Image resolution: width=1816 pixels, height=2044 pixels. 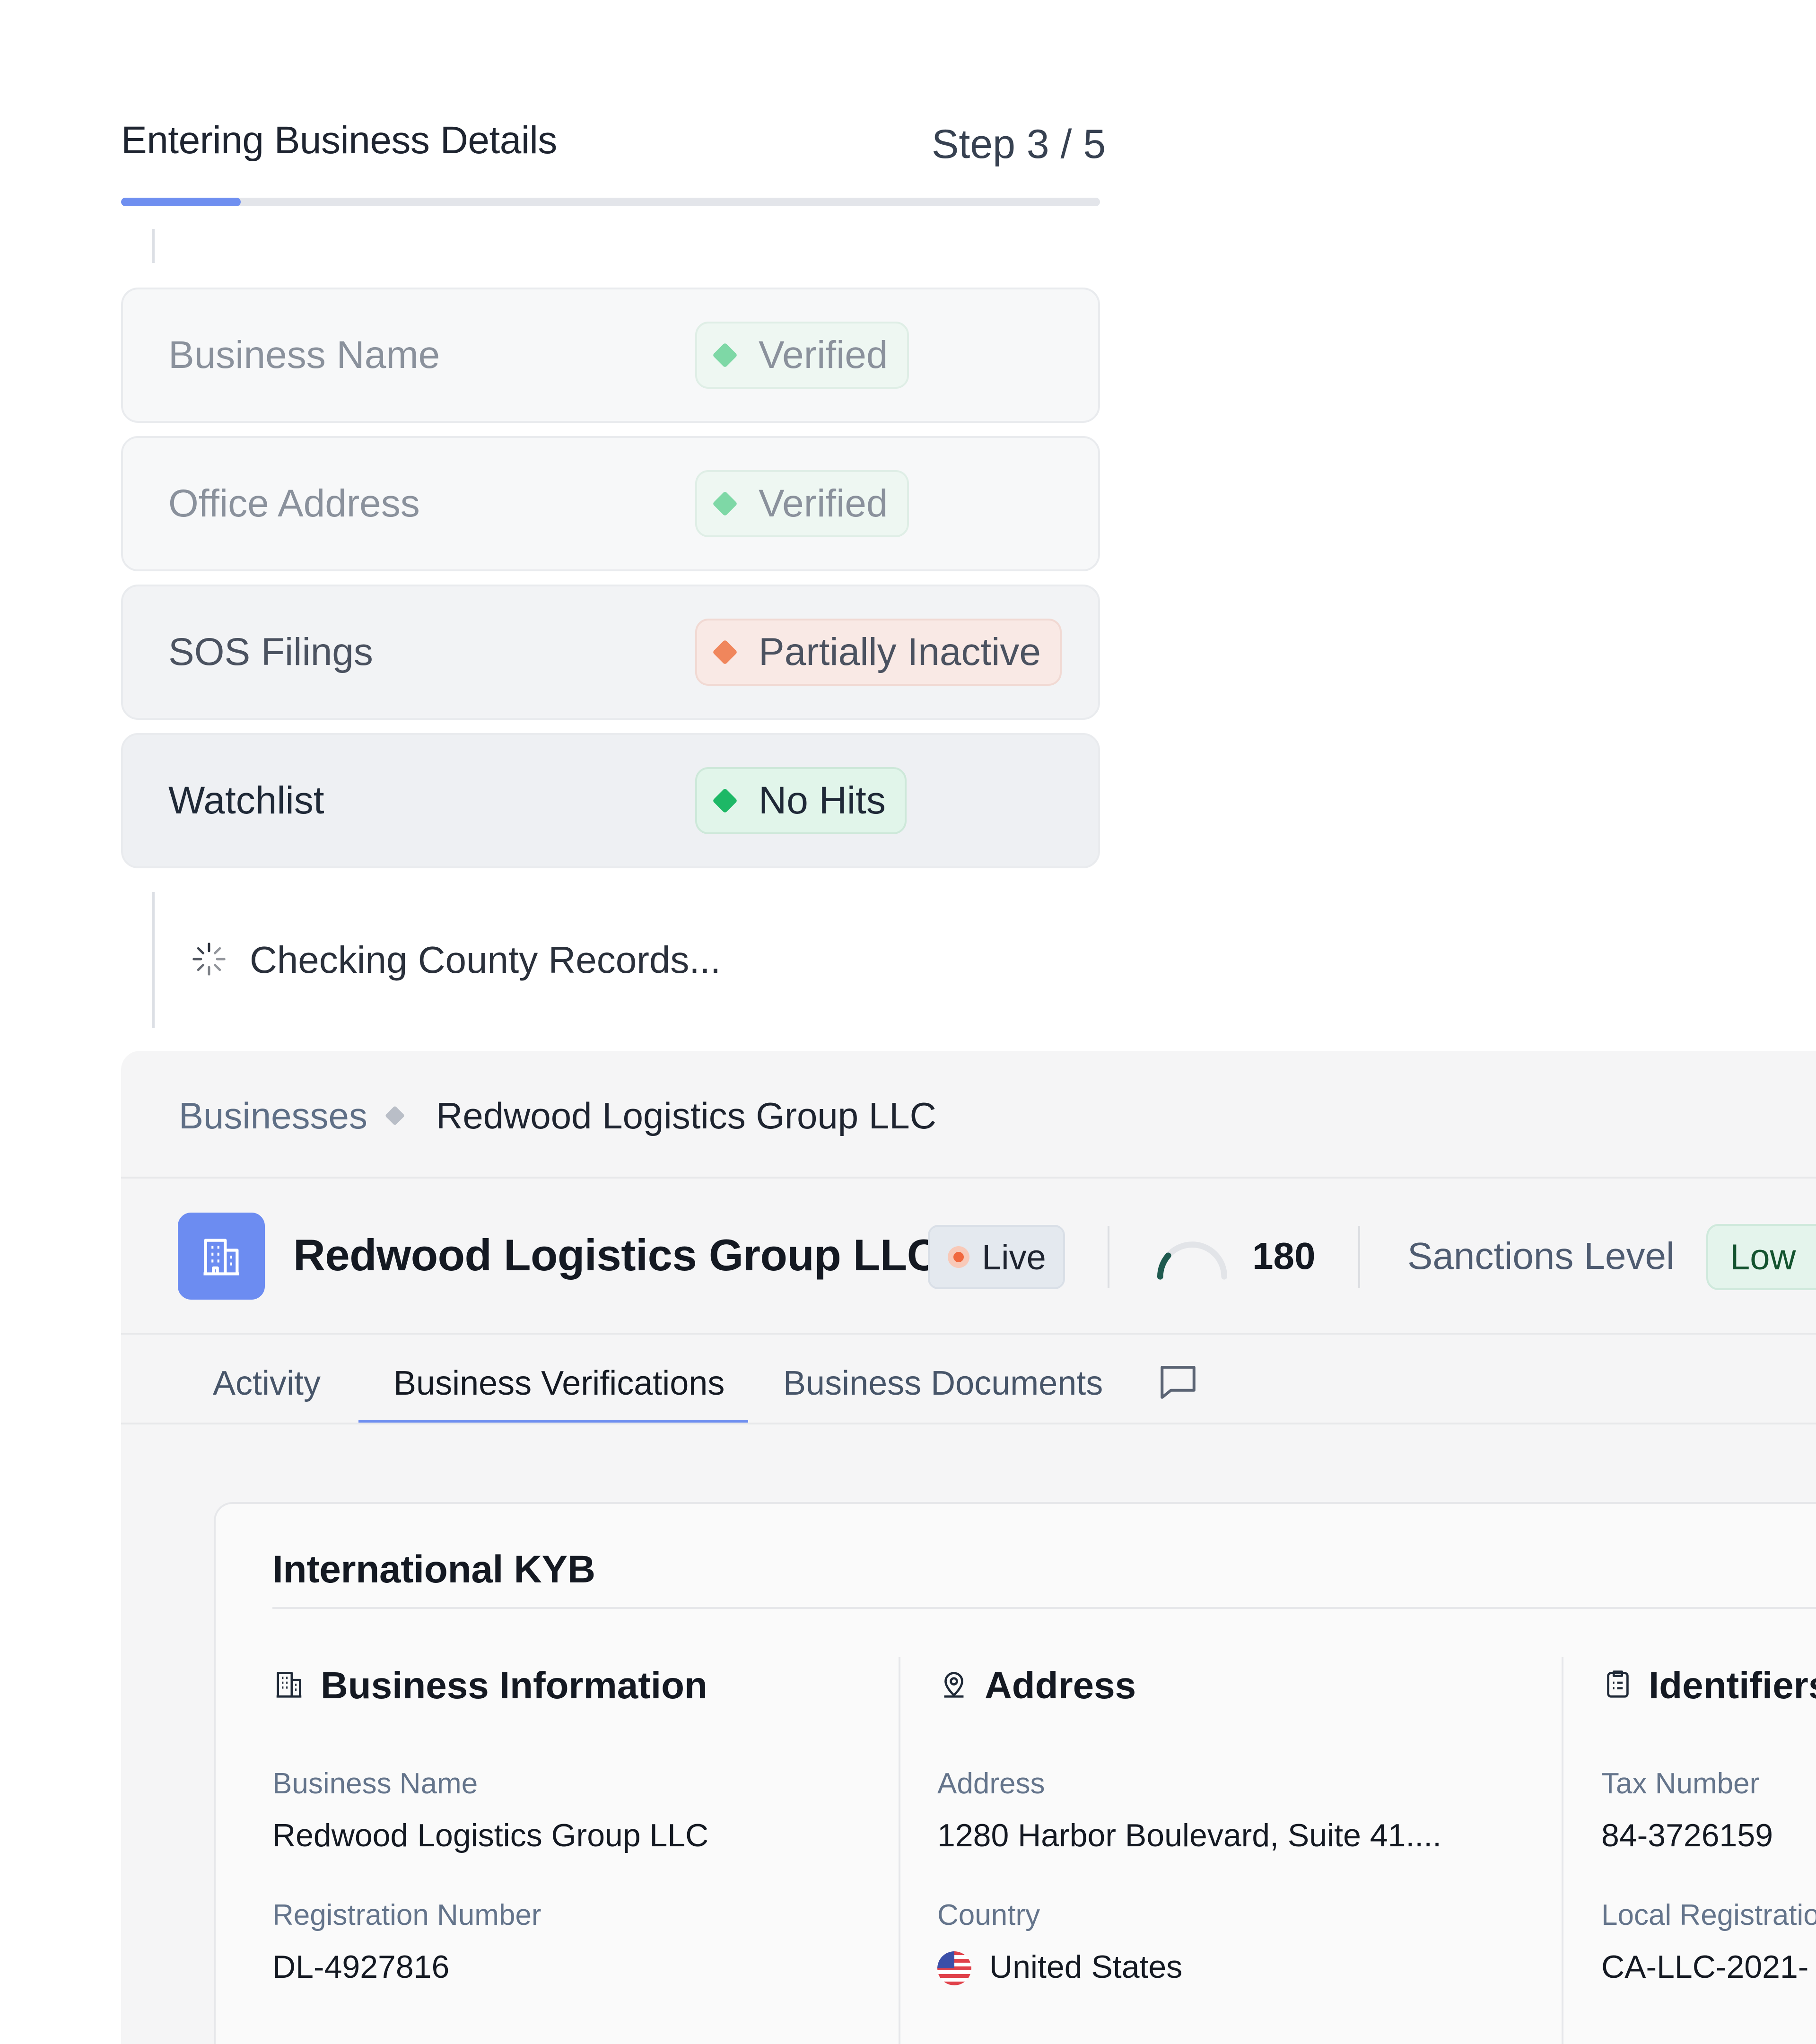 I want to click on status-text: No Hits, so click(x=822, y=800).